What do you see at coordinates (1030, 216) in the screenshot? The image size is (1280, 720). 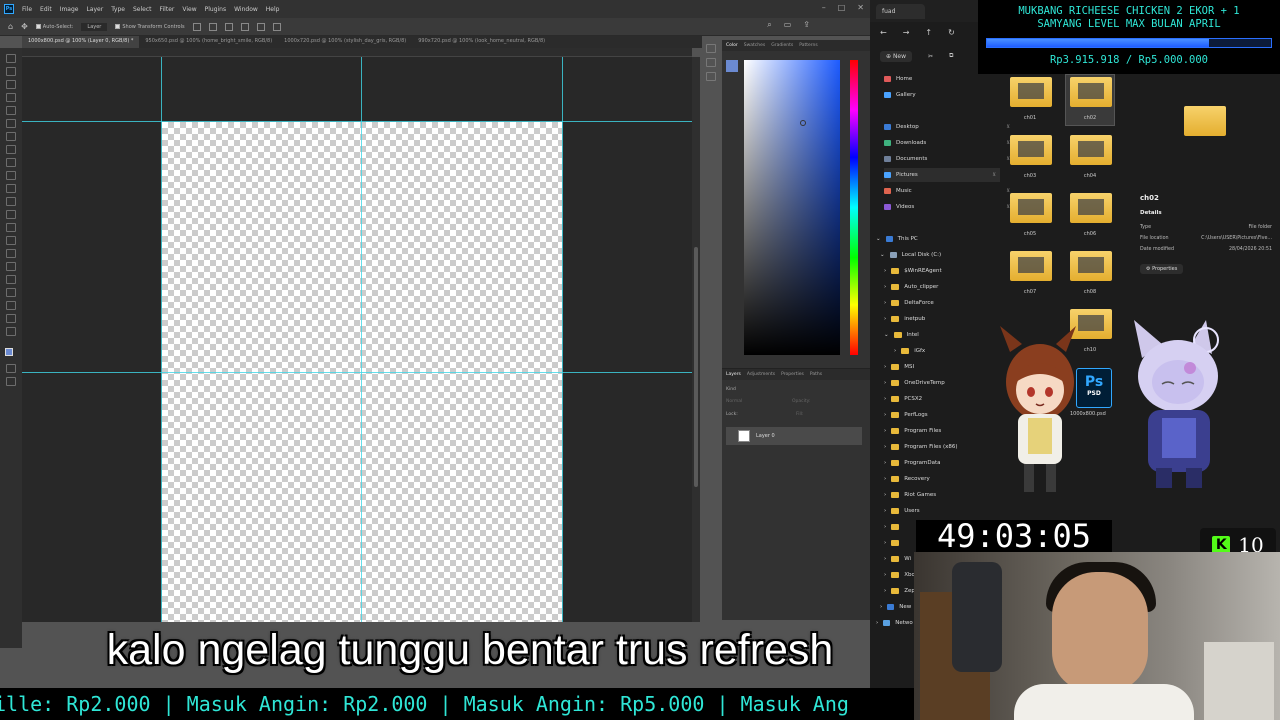 I see `folder-item: ch05` at bounding box center [1030, 216].